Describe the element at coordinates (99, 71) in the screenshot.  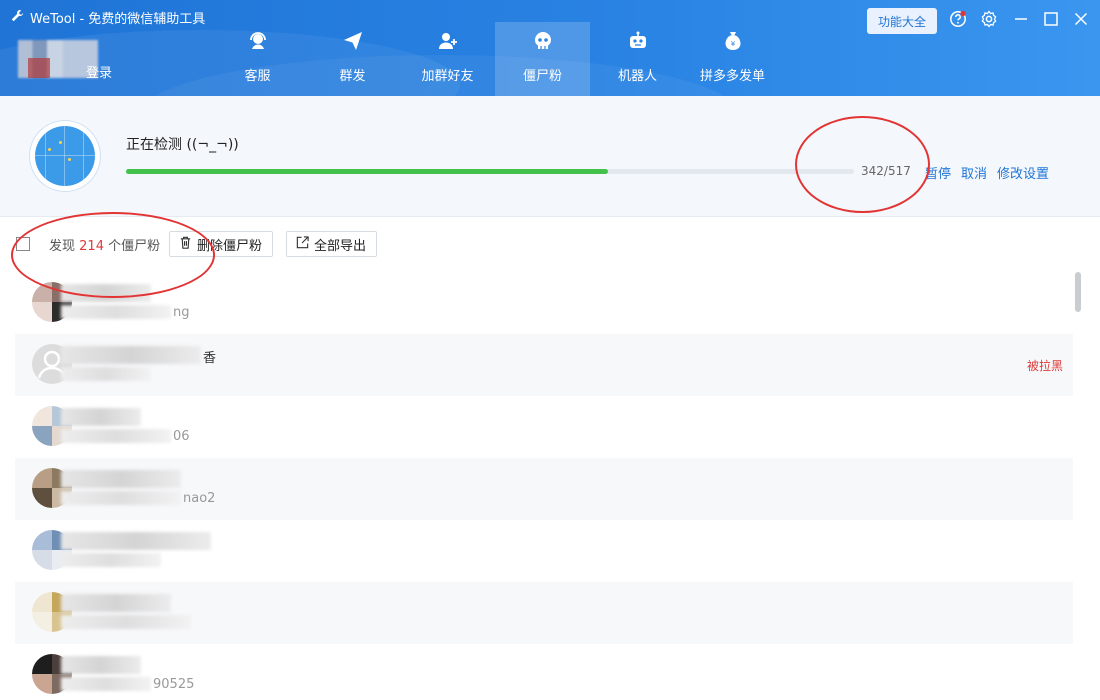
I see `login-status: 登录` at that location.